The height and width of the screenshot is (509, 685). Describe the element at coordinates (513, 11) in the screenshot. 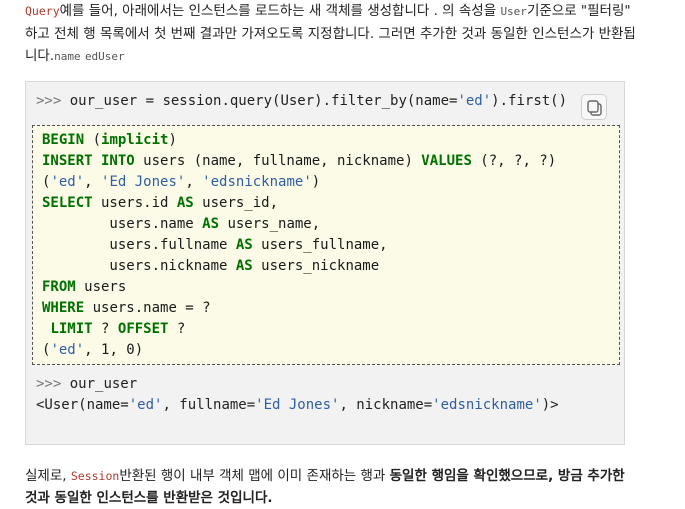

I see `inline-code-user: User` at that location.